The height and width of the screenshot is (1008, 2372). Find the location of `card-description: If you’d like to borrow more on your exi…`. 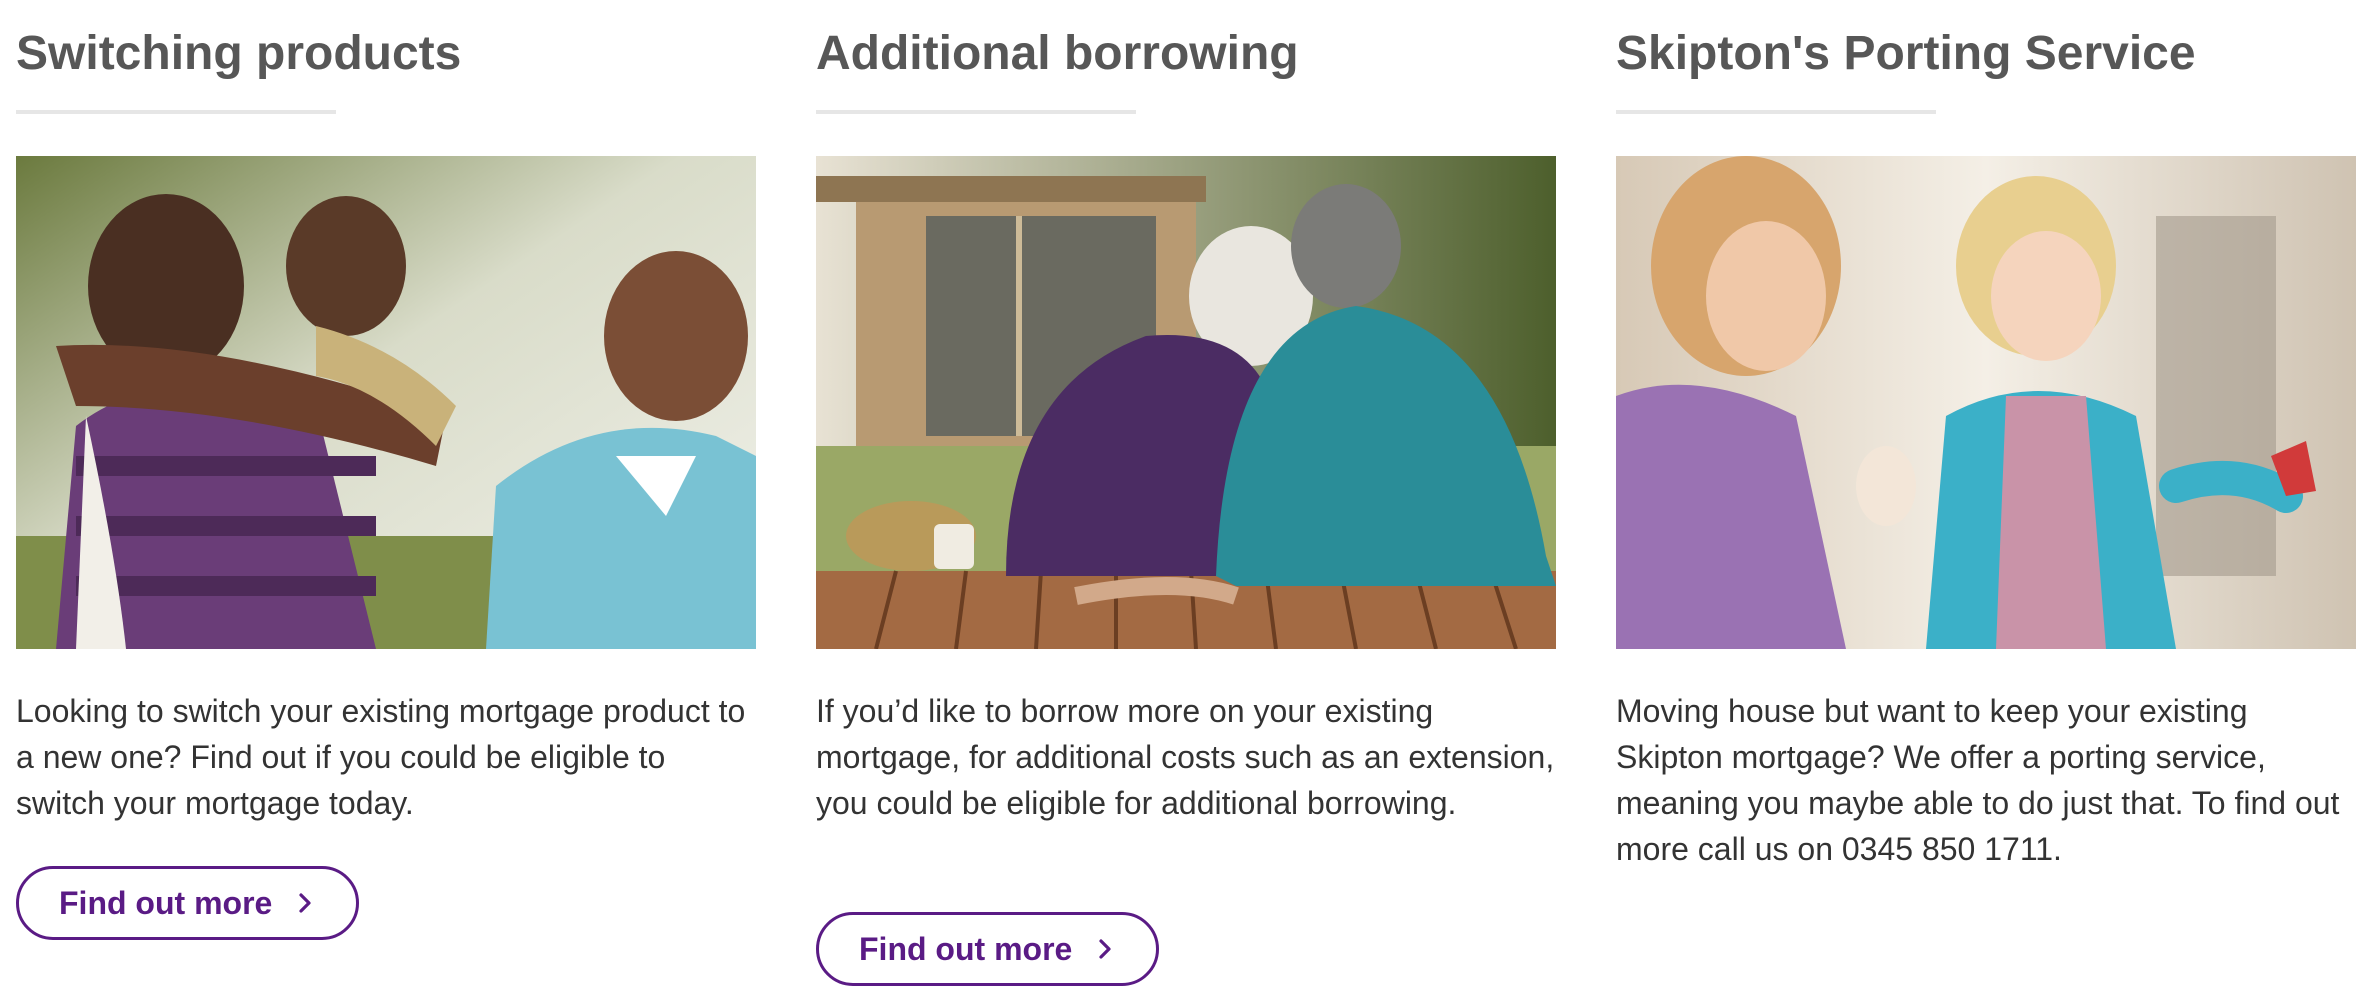

card-description: If you’d like to borrow more on your exi… is located at coordinates (1185, 757).